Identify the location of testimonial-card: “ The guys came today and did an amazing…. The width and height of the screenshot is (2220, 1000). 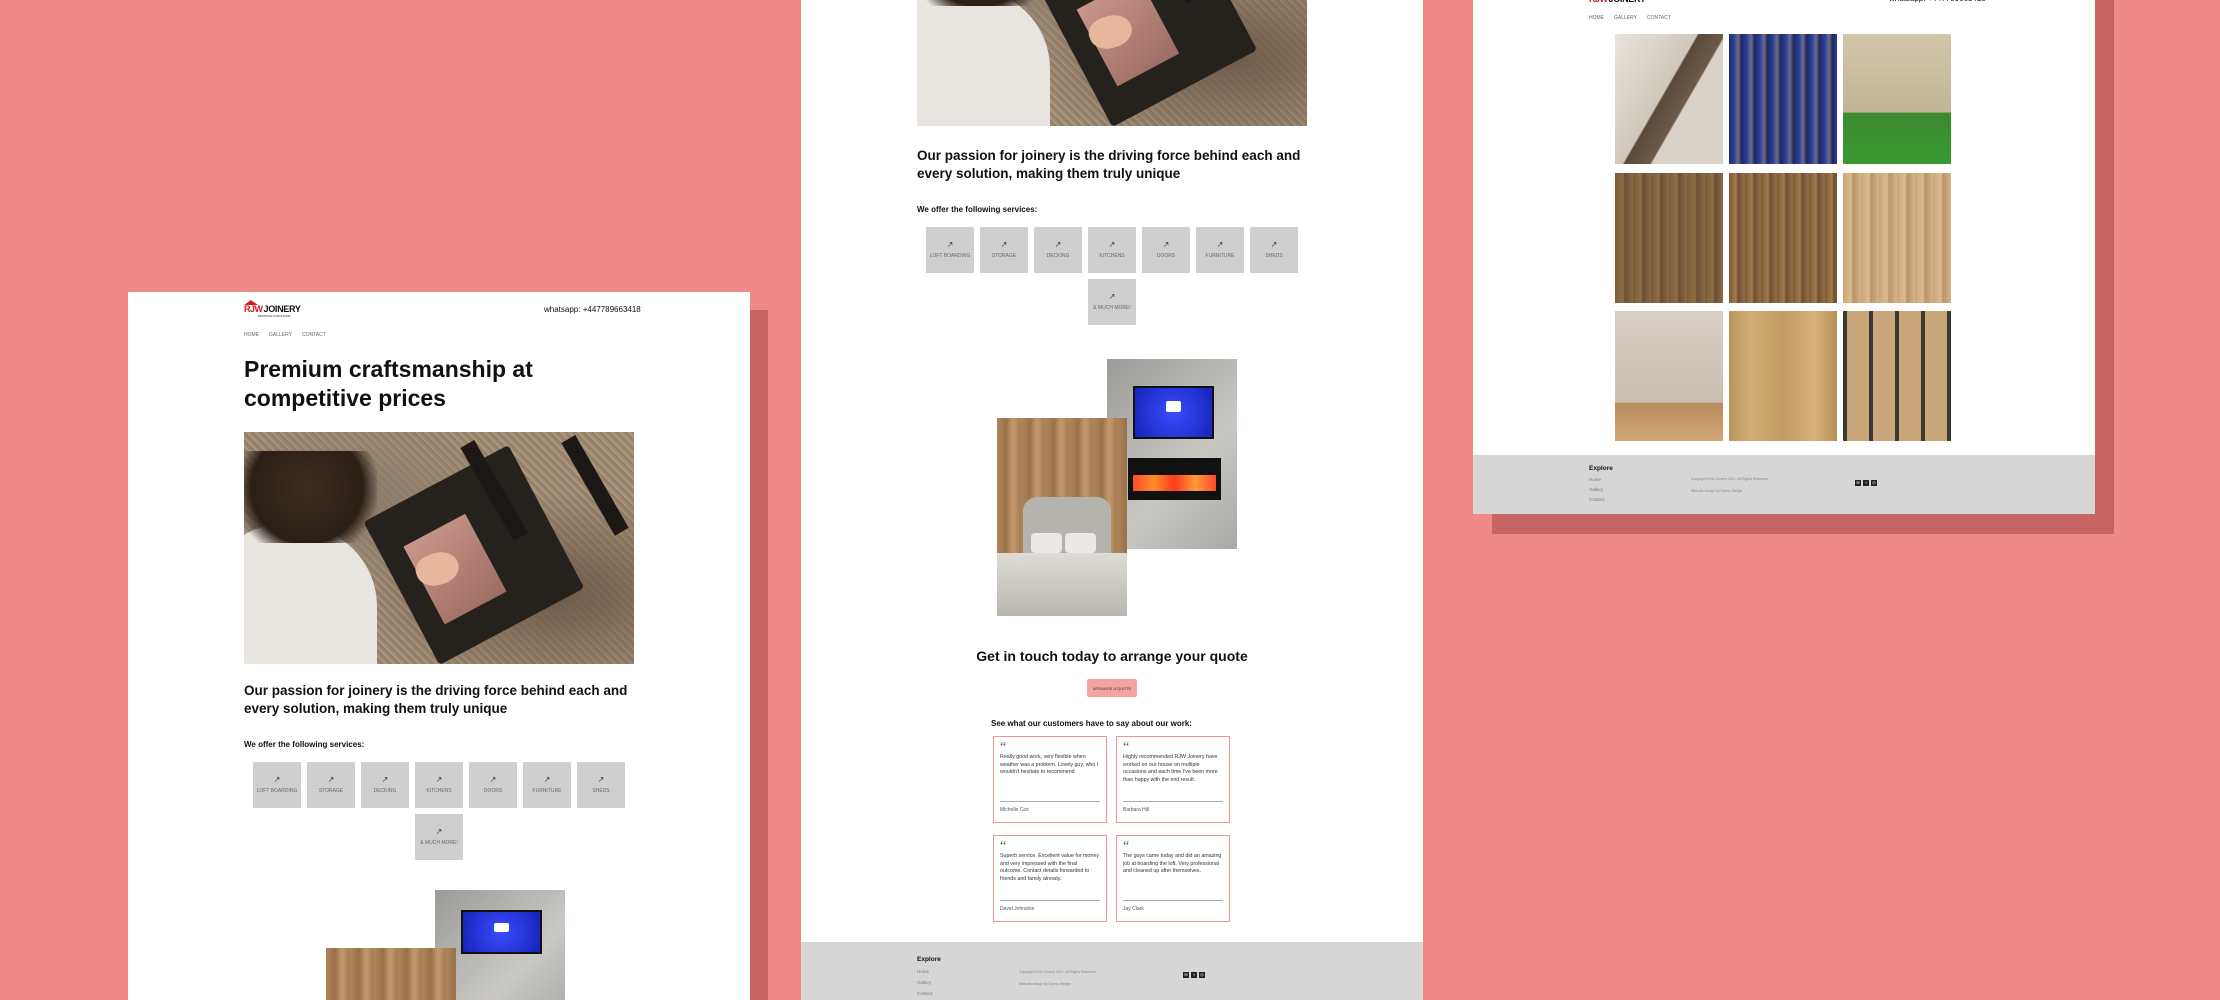
(1173, 878).